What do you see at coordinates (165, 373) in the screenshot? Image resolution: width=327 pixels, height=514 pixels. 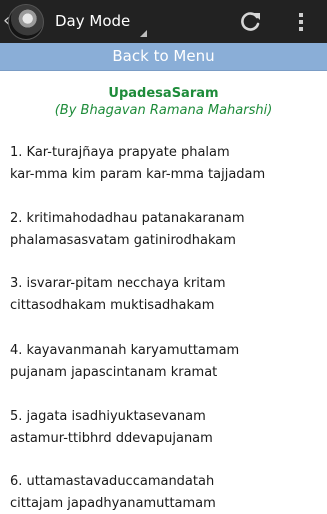 I see `verse-line: pujanam japascintanam kramat` at bounding box center [165, 373].